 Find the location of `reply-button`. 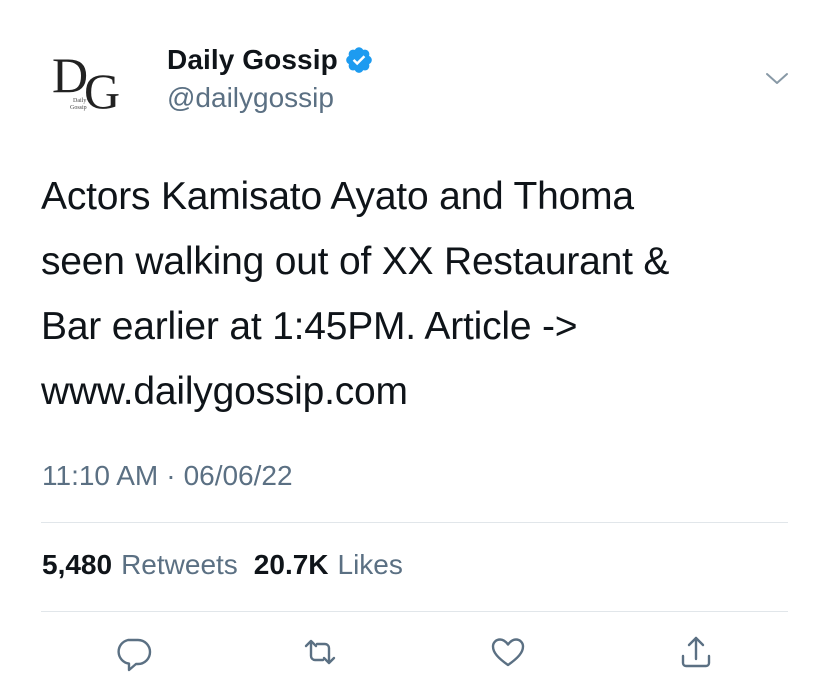

reply-button is located at coordinates (133, 652).